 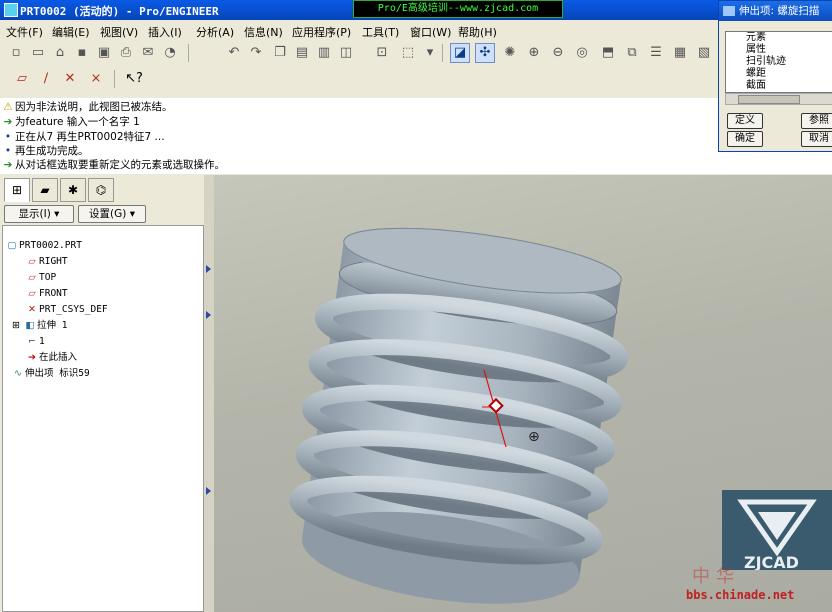 What do you see at coordinates (704, 53) in the screenshot?
I see `display-style-icon: ▧` at bounding box center [704, 53].